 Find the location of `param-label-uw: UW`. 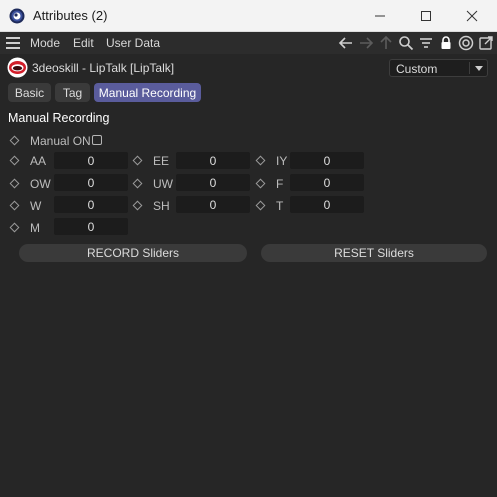

param-label-uw: UW is located at coordinates (163, 184).